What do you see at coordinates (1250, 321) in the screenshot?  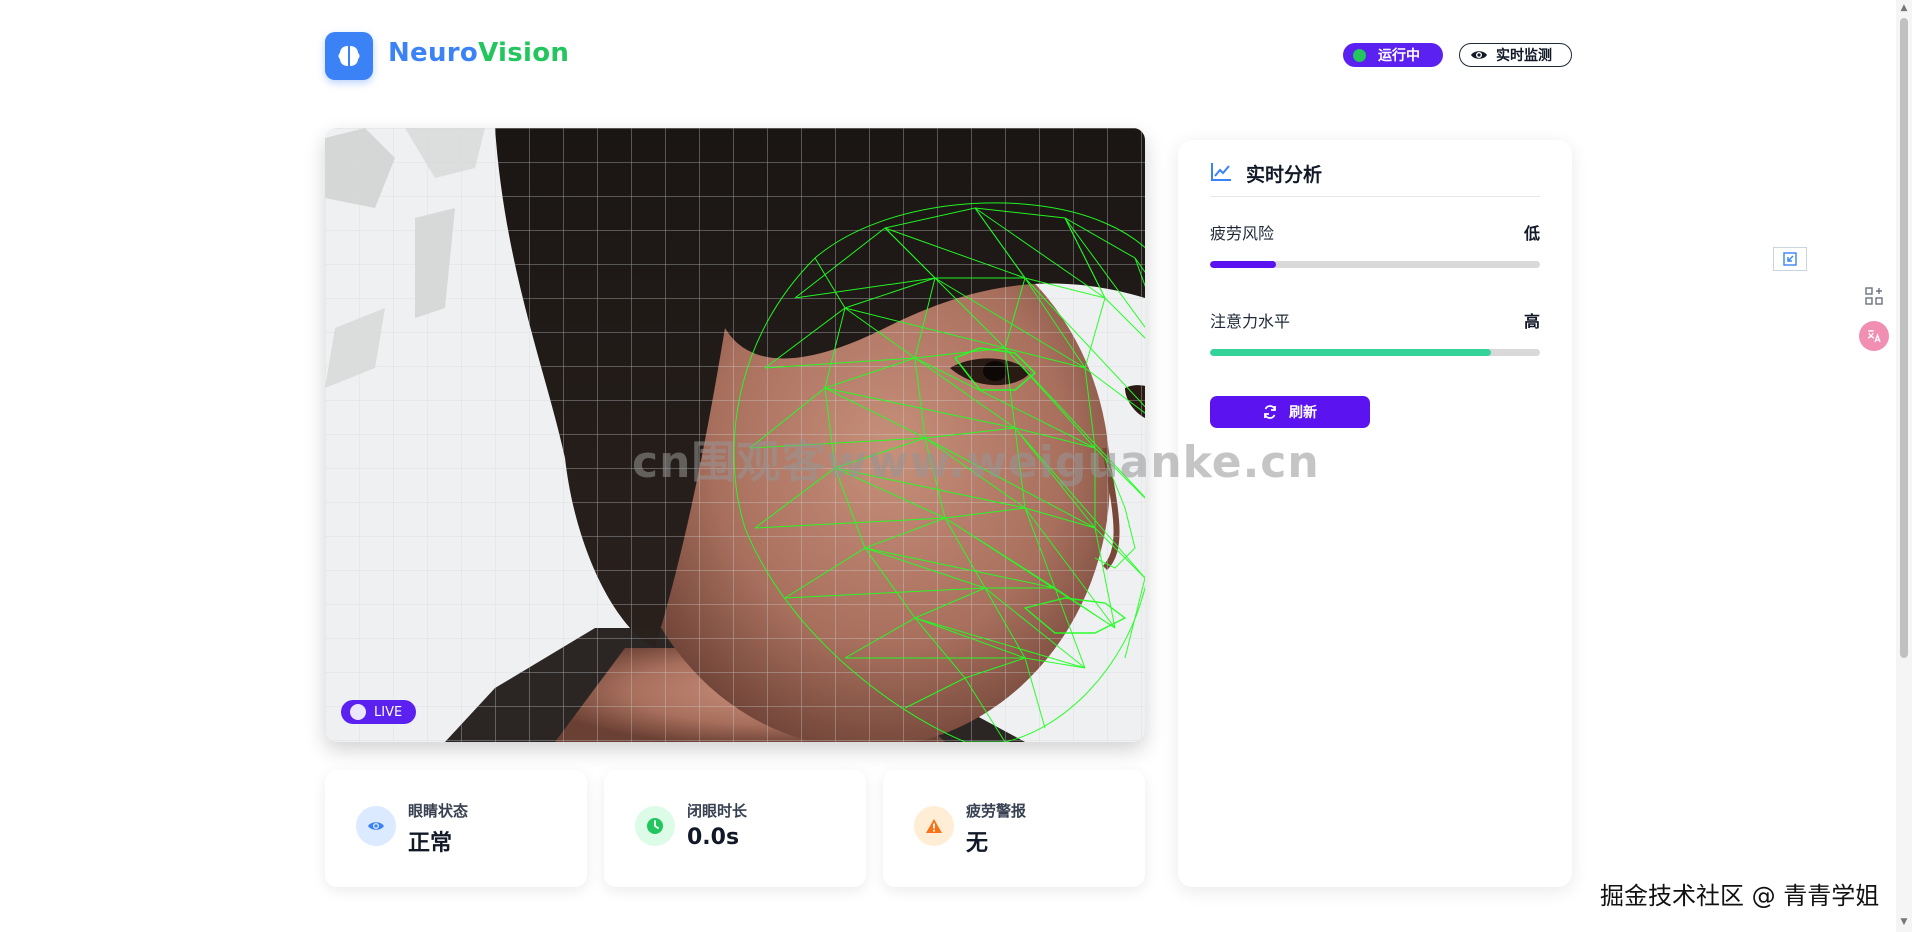 I see `attention-label: 注意力水平` at bounding box center [1250, 321].